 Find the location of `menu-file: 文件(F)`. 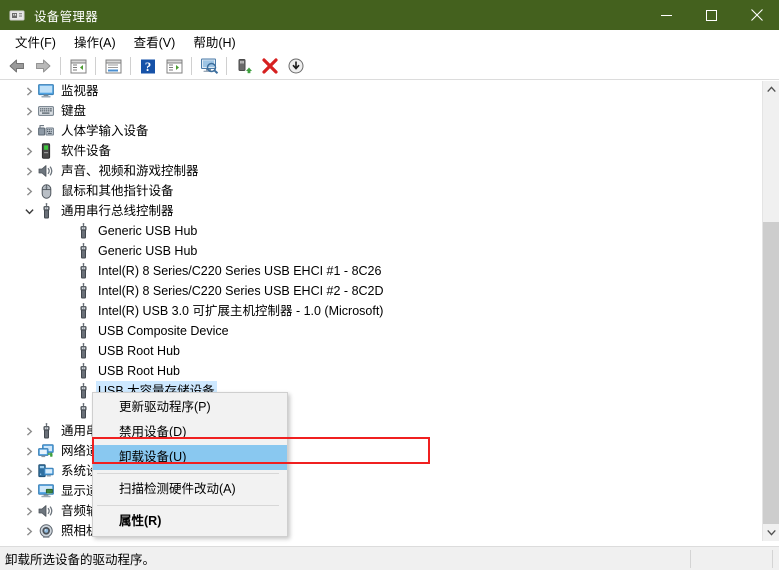

menu-file: 文件(F) is located at coordinates (35, 41).